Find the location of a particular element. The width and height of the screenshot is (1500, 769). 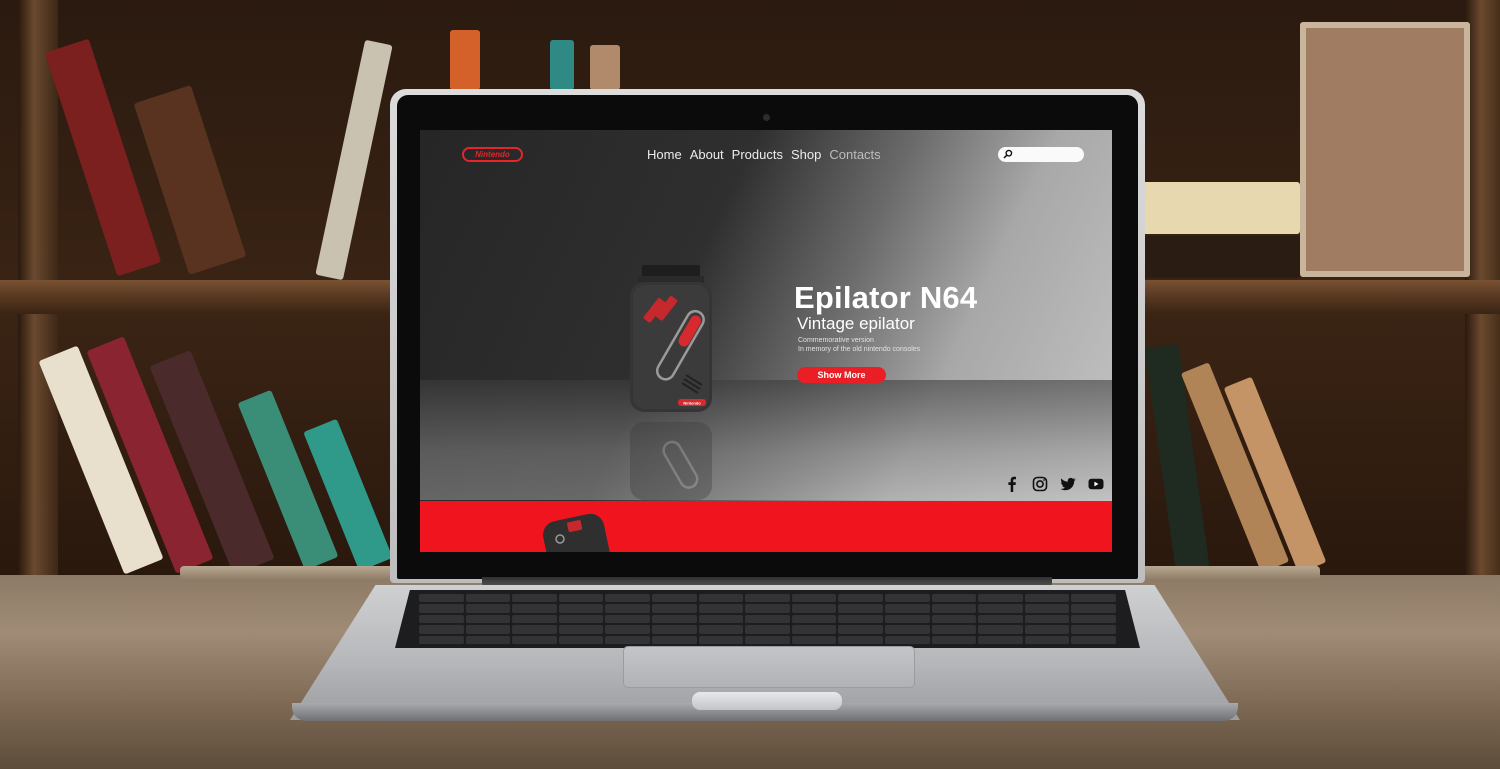

hero-title: Epilator N64 is located at coordinates (886, 297).